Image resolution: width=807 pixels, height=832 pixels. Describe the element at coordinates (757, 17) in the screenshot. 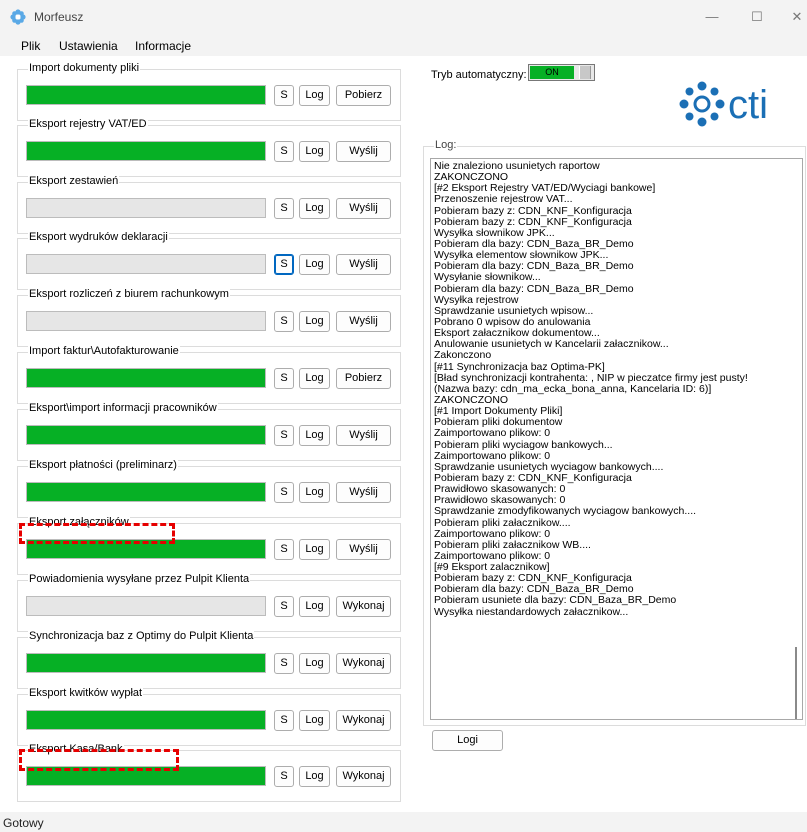

I see `maximize-button: ☐` at that location.